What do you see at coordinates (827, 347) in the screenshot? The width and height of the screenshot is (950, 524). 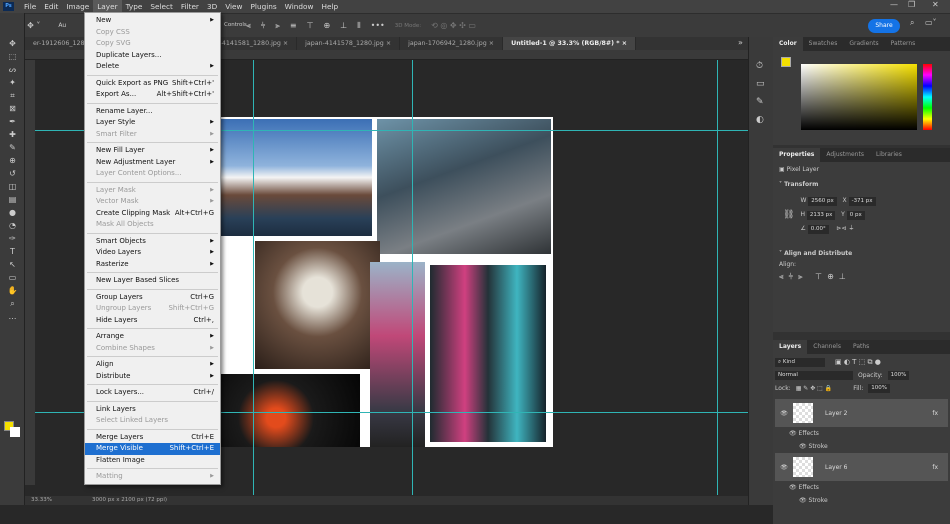 I see `panel-tab-channels: Channels` at bounding box center [827, 347].